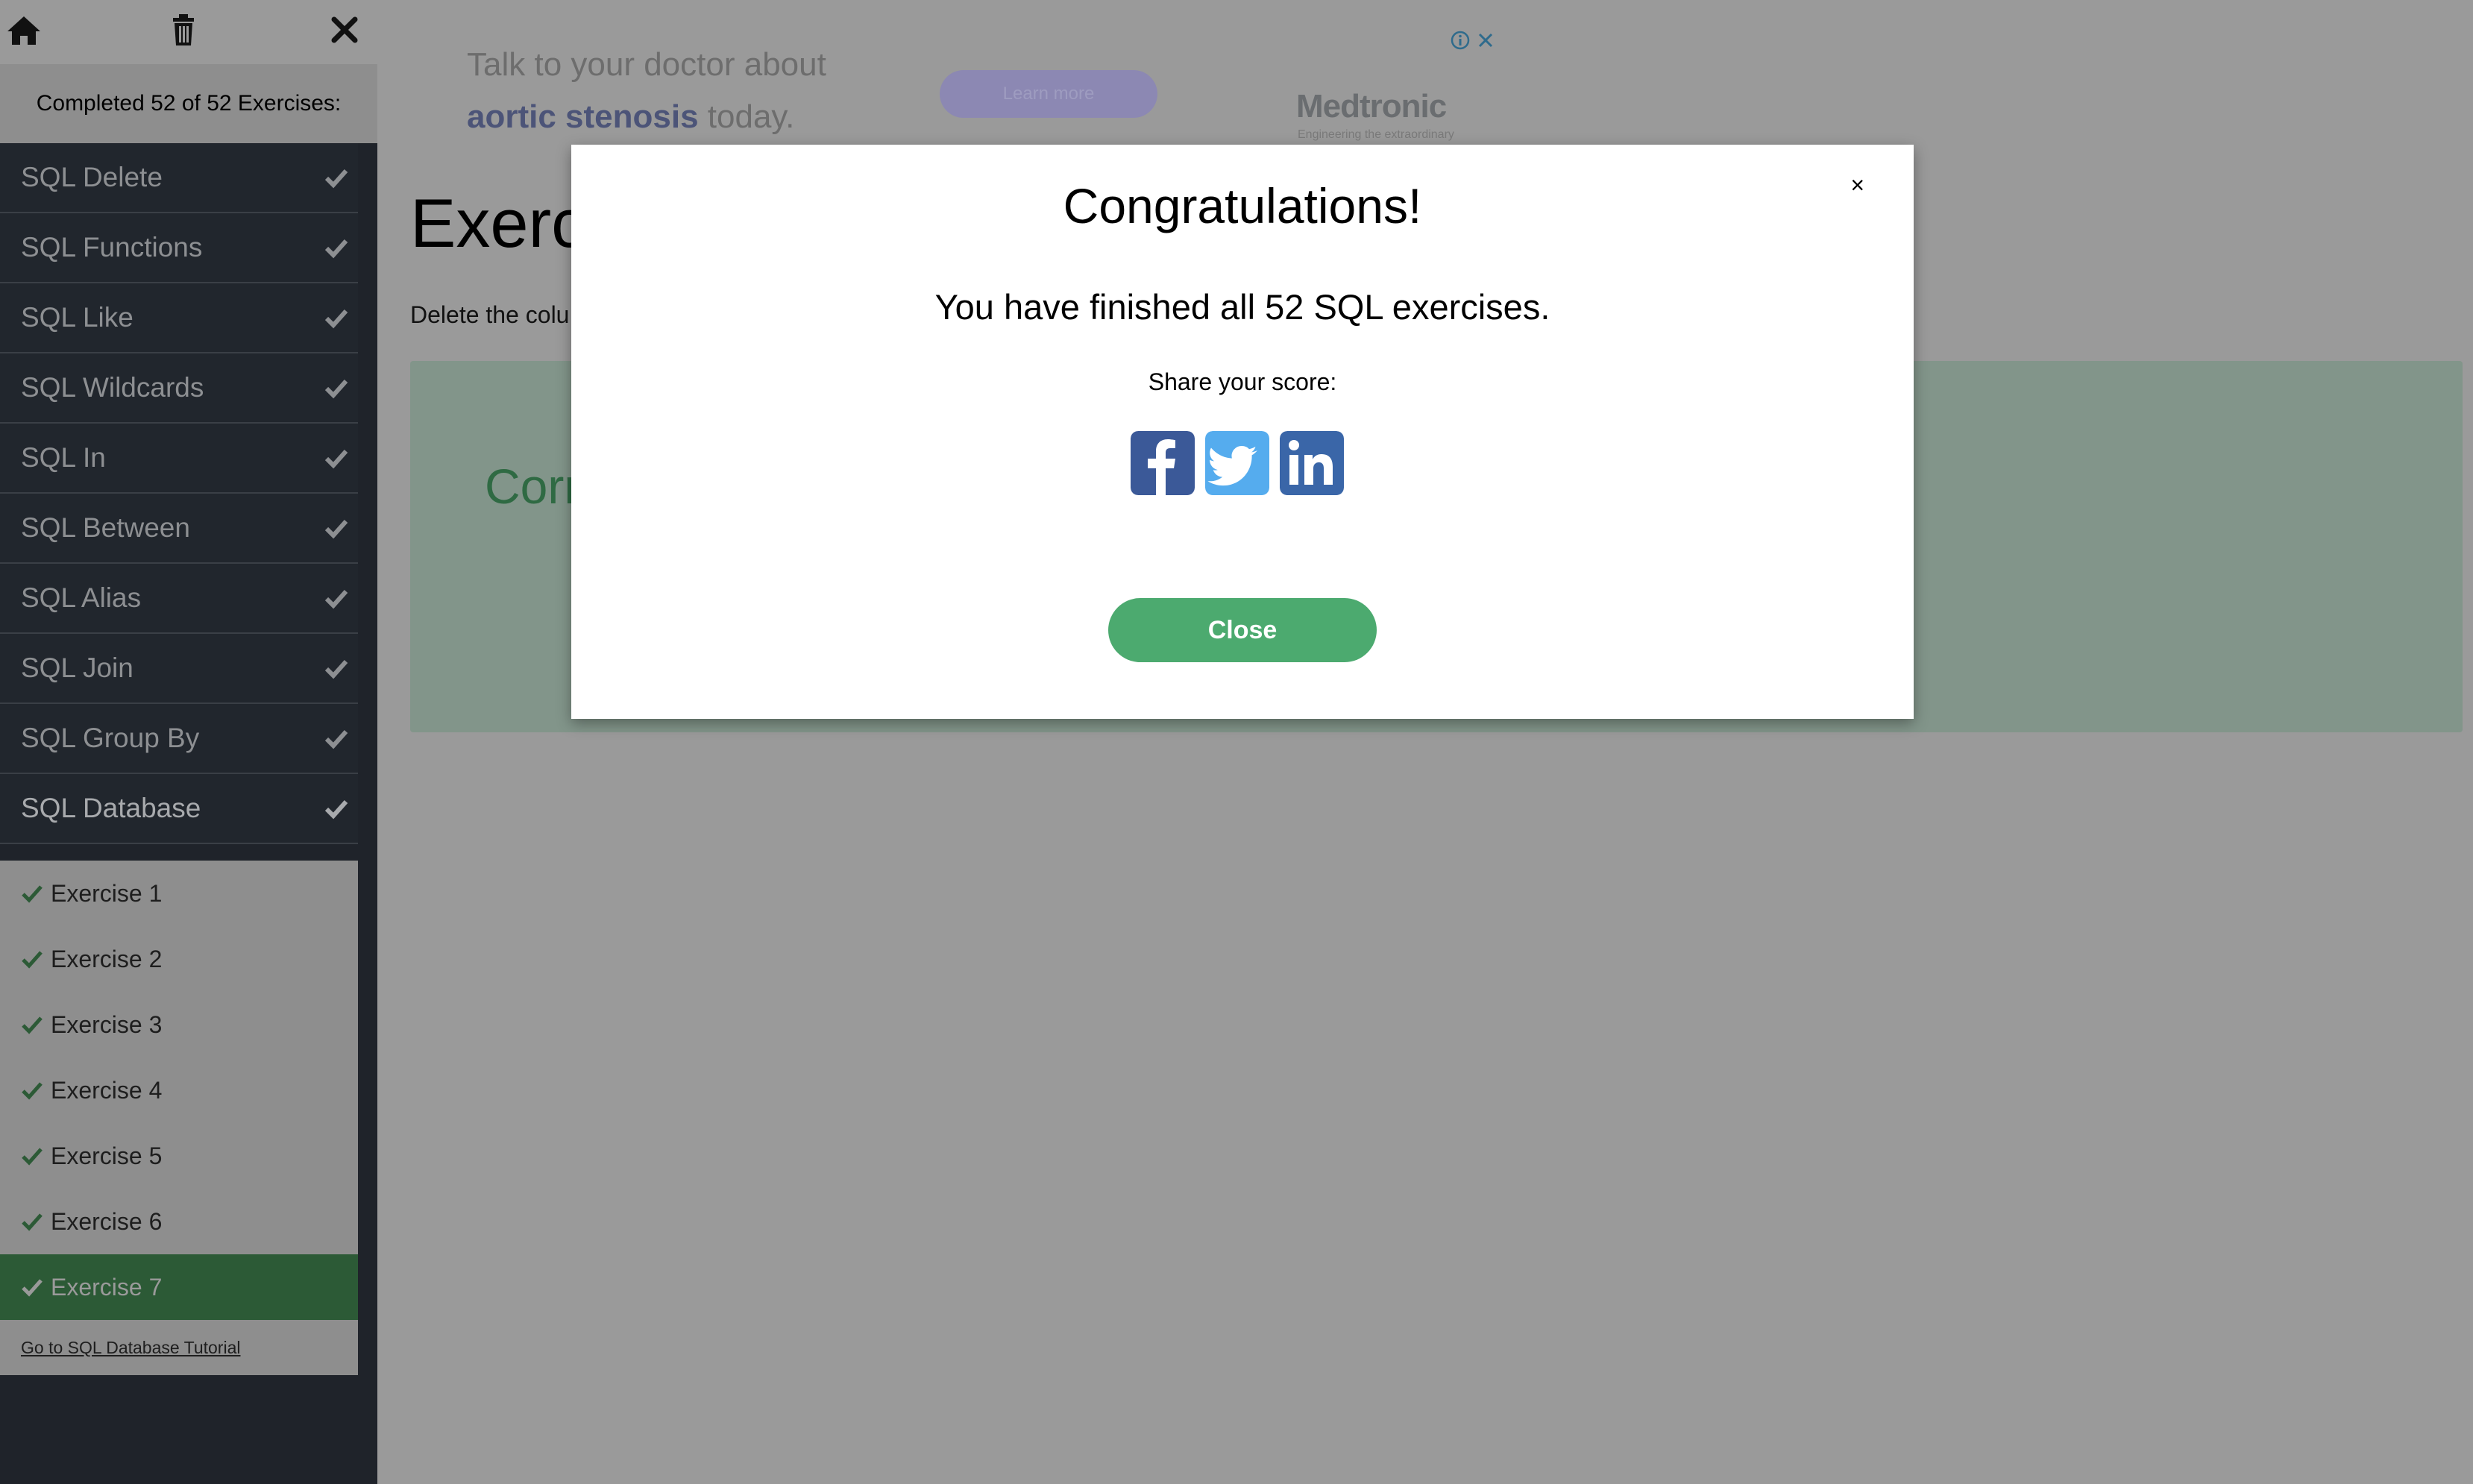  Describe the element at coordinates (1242, 381) in the screenshot. I see `share-label: Share your score:` at that location.